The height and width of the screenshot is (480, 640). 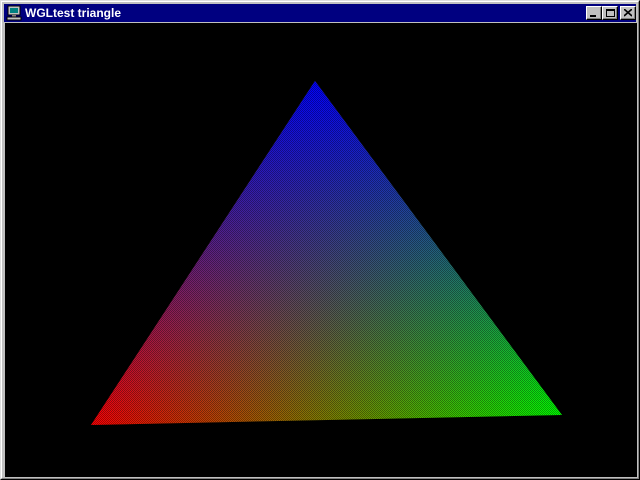 I want to click on maximize-icon, so click(x=610, y=13).